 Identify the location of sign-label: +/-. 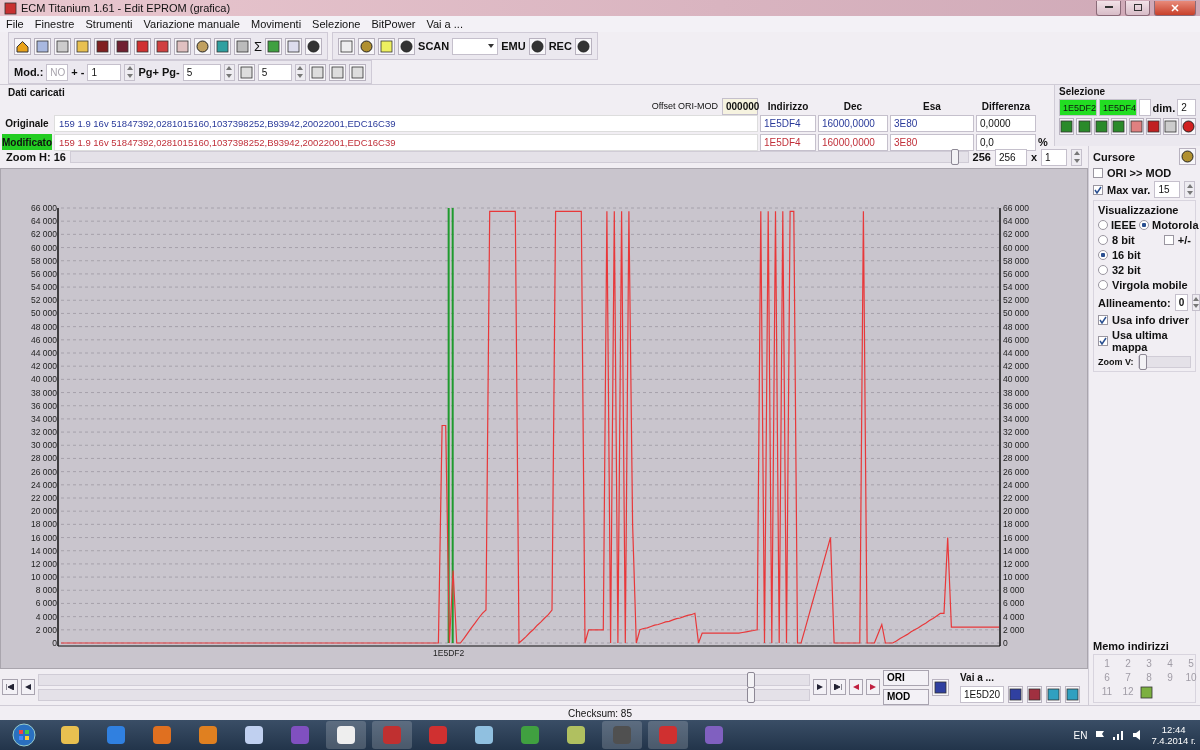
(1184, 240).